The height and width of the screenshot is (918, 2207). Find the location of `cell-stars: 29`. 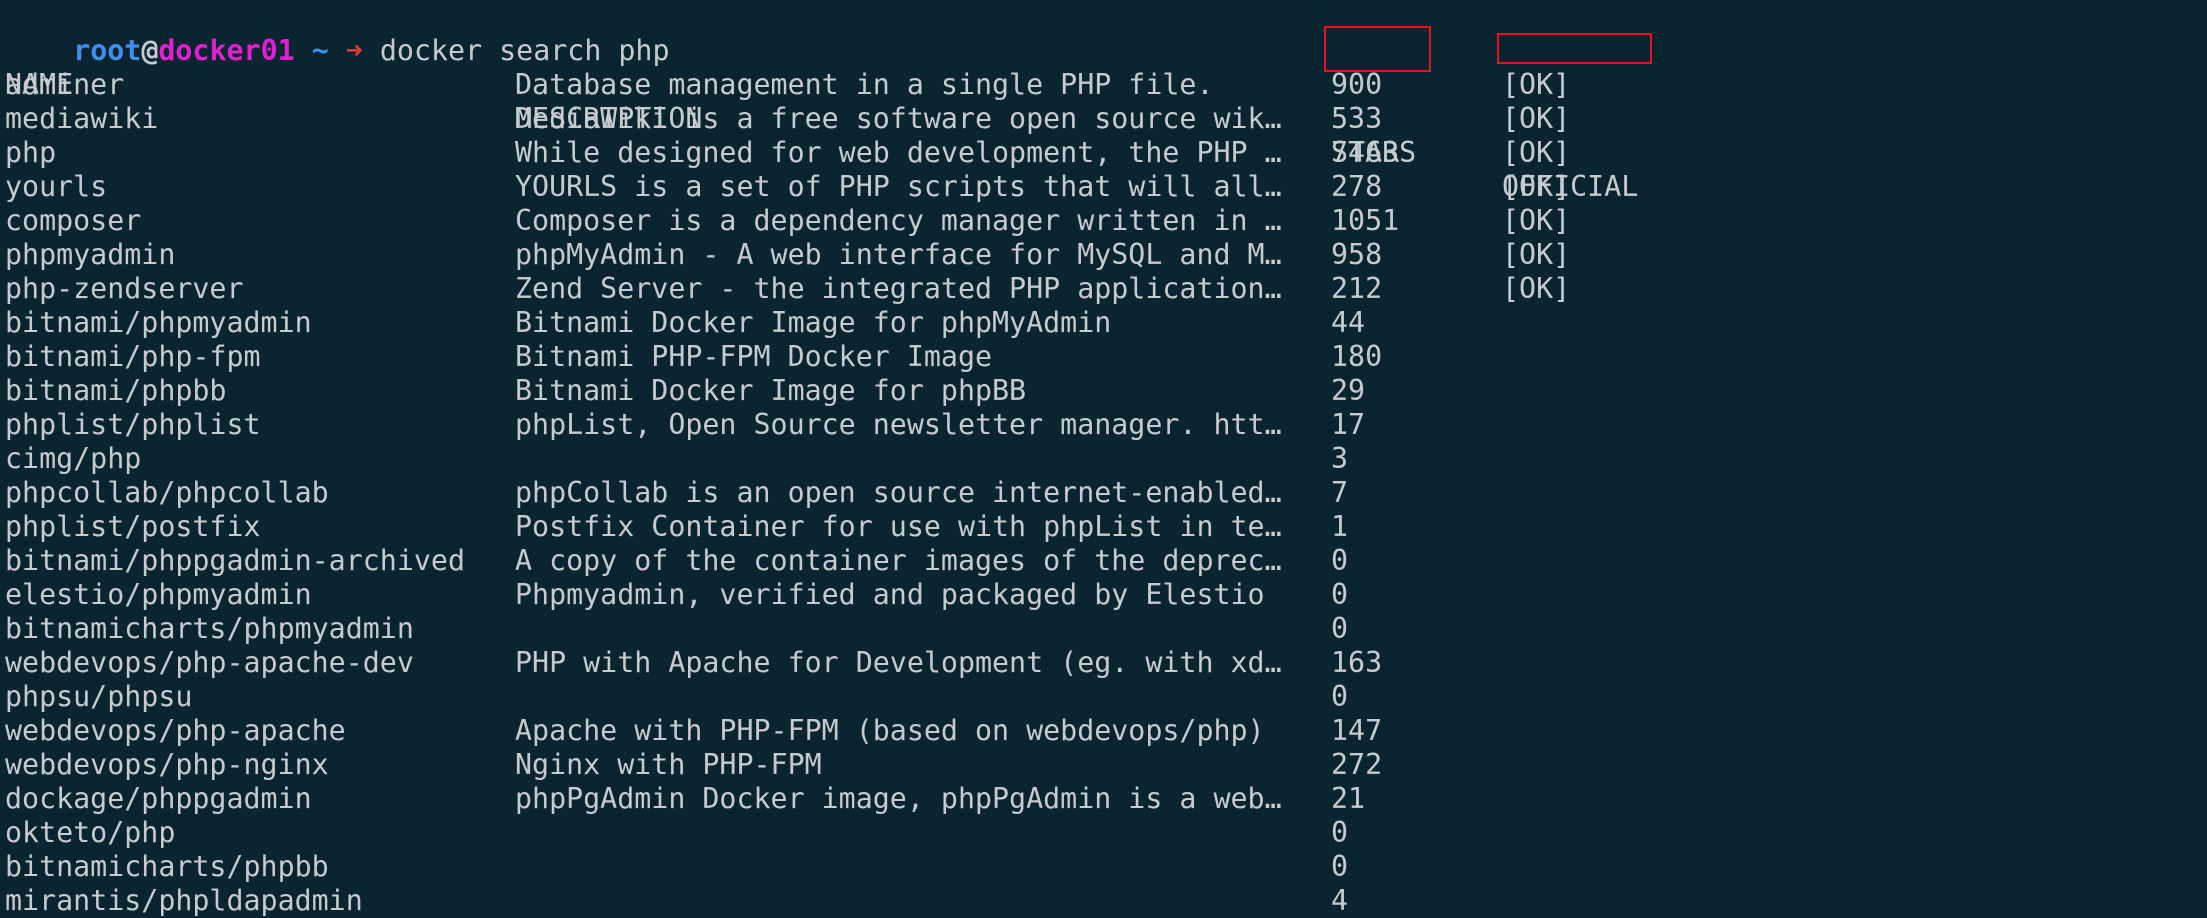

cell-stars: 29 is located at coordinates (1348, 390).